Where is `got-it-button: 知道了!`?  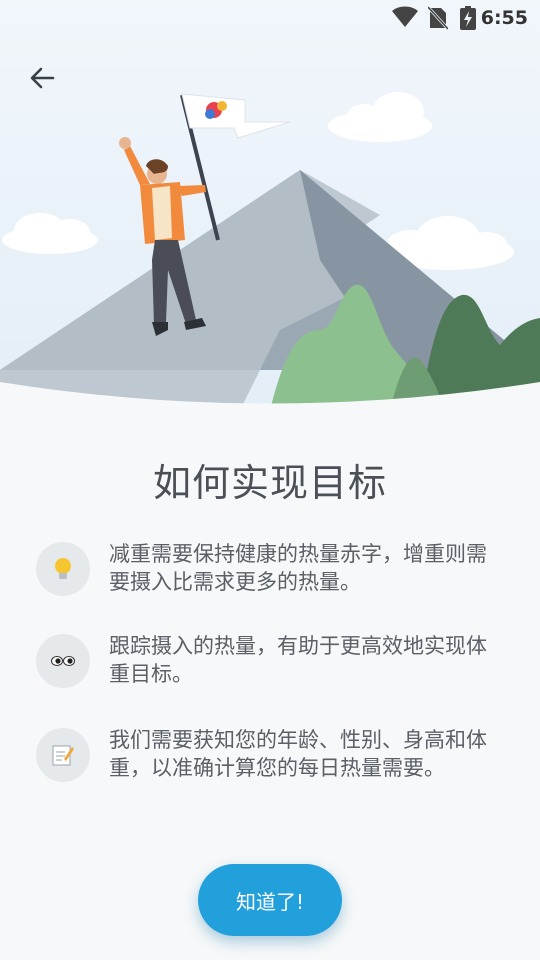
got-it-button: 知道了! is located at coordinates (270, 900).